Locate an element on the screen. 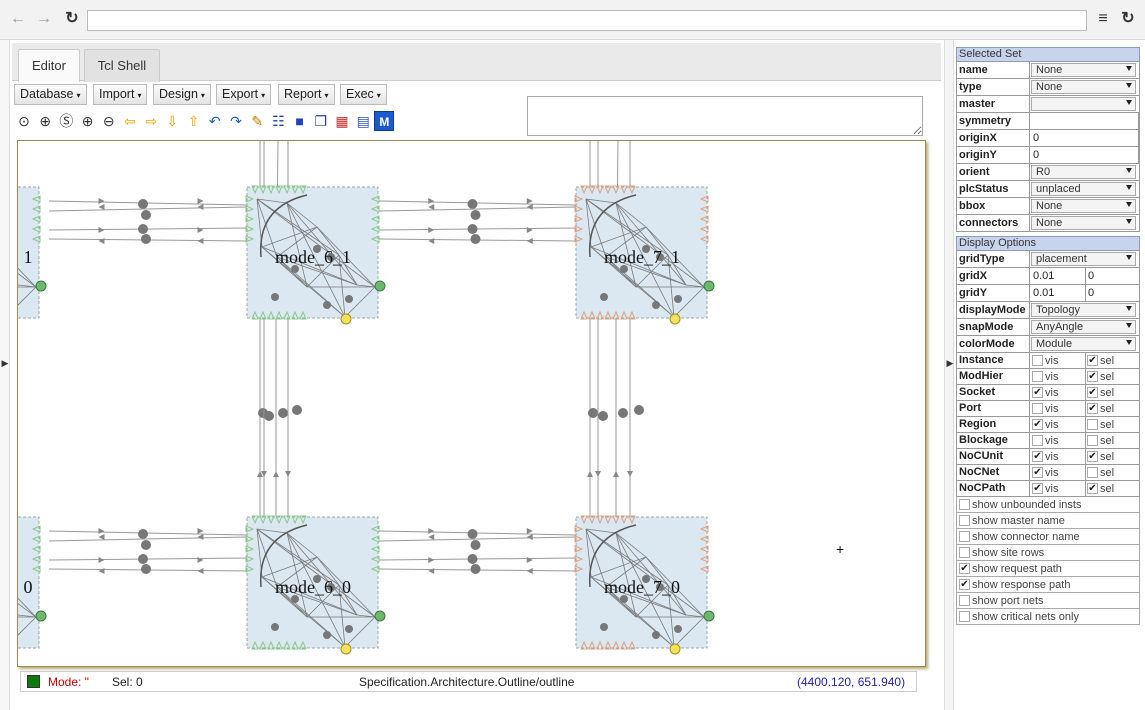 Image resolution: width=1145 pixels, height=710 pixels. type-select: None is located at coordinates (1083, 87).